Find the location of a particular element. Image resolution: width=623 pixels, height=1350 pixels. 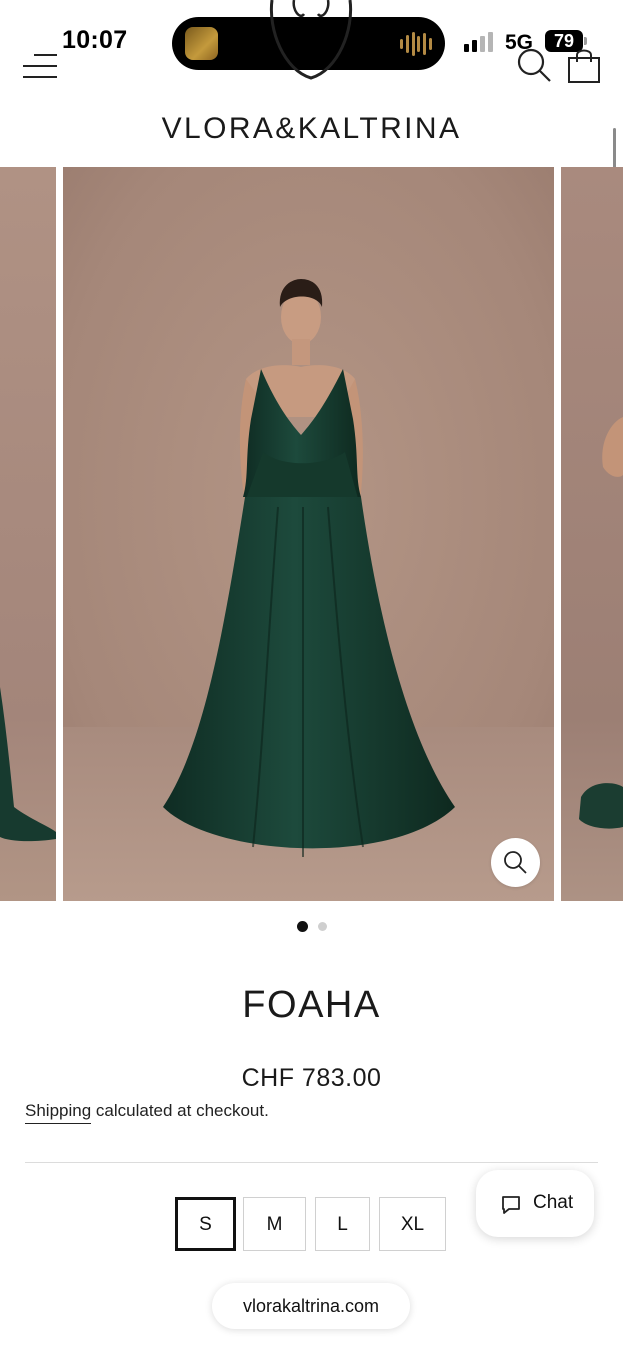

size-option-l: L is located at coordinates (342, 1224).